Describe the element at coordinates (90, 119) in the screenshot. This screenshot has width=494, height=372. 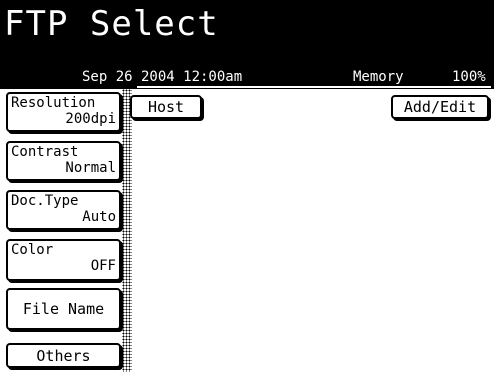
I see `resolution-value: 200dpi` at that location.